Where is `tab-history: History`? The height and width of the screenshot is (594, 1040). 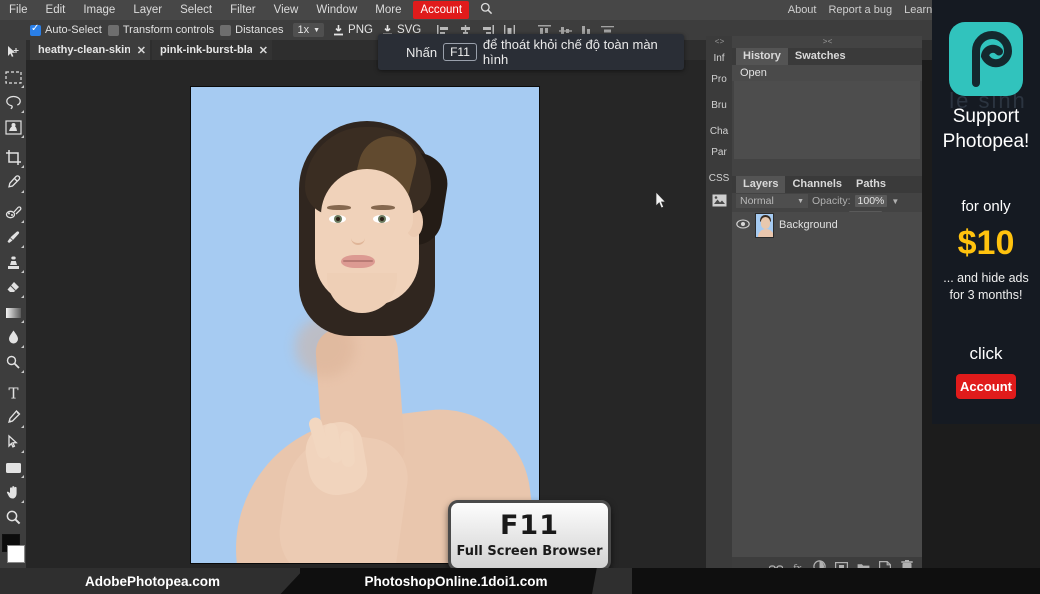
tab-history: History is located at coordinates (762, 56).